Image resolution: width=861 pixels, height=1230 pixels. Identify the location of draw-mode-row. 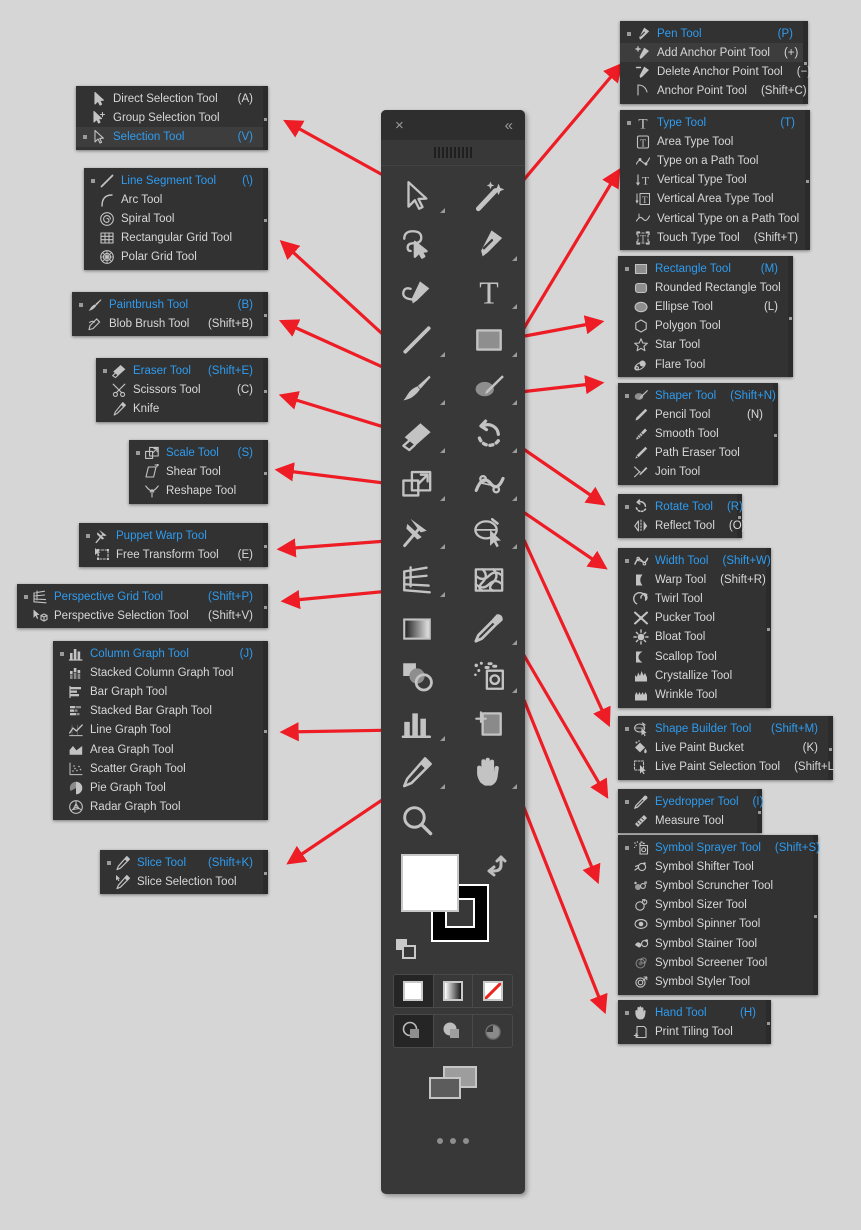
(453, 1031).